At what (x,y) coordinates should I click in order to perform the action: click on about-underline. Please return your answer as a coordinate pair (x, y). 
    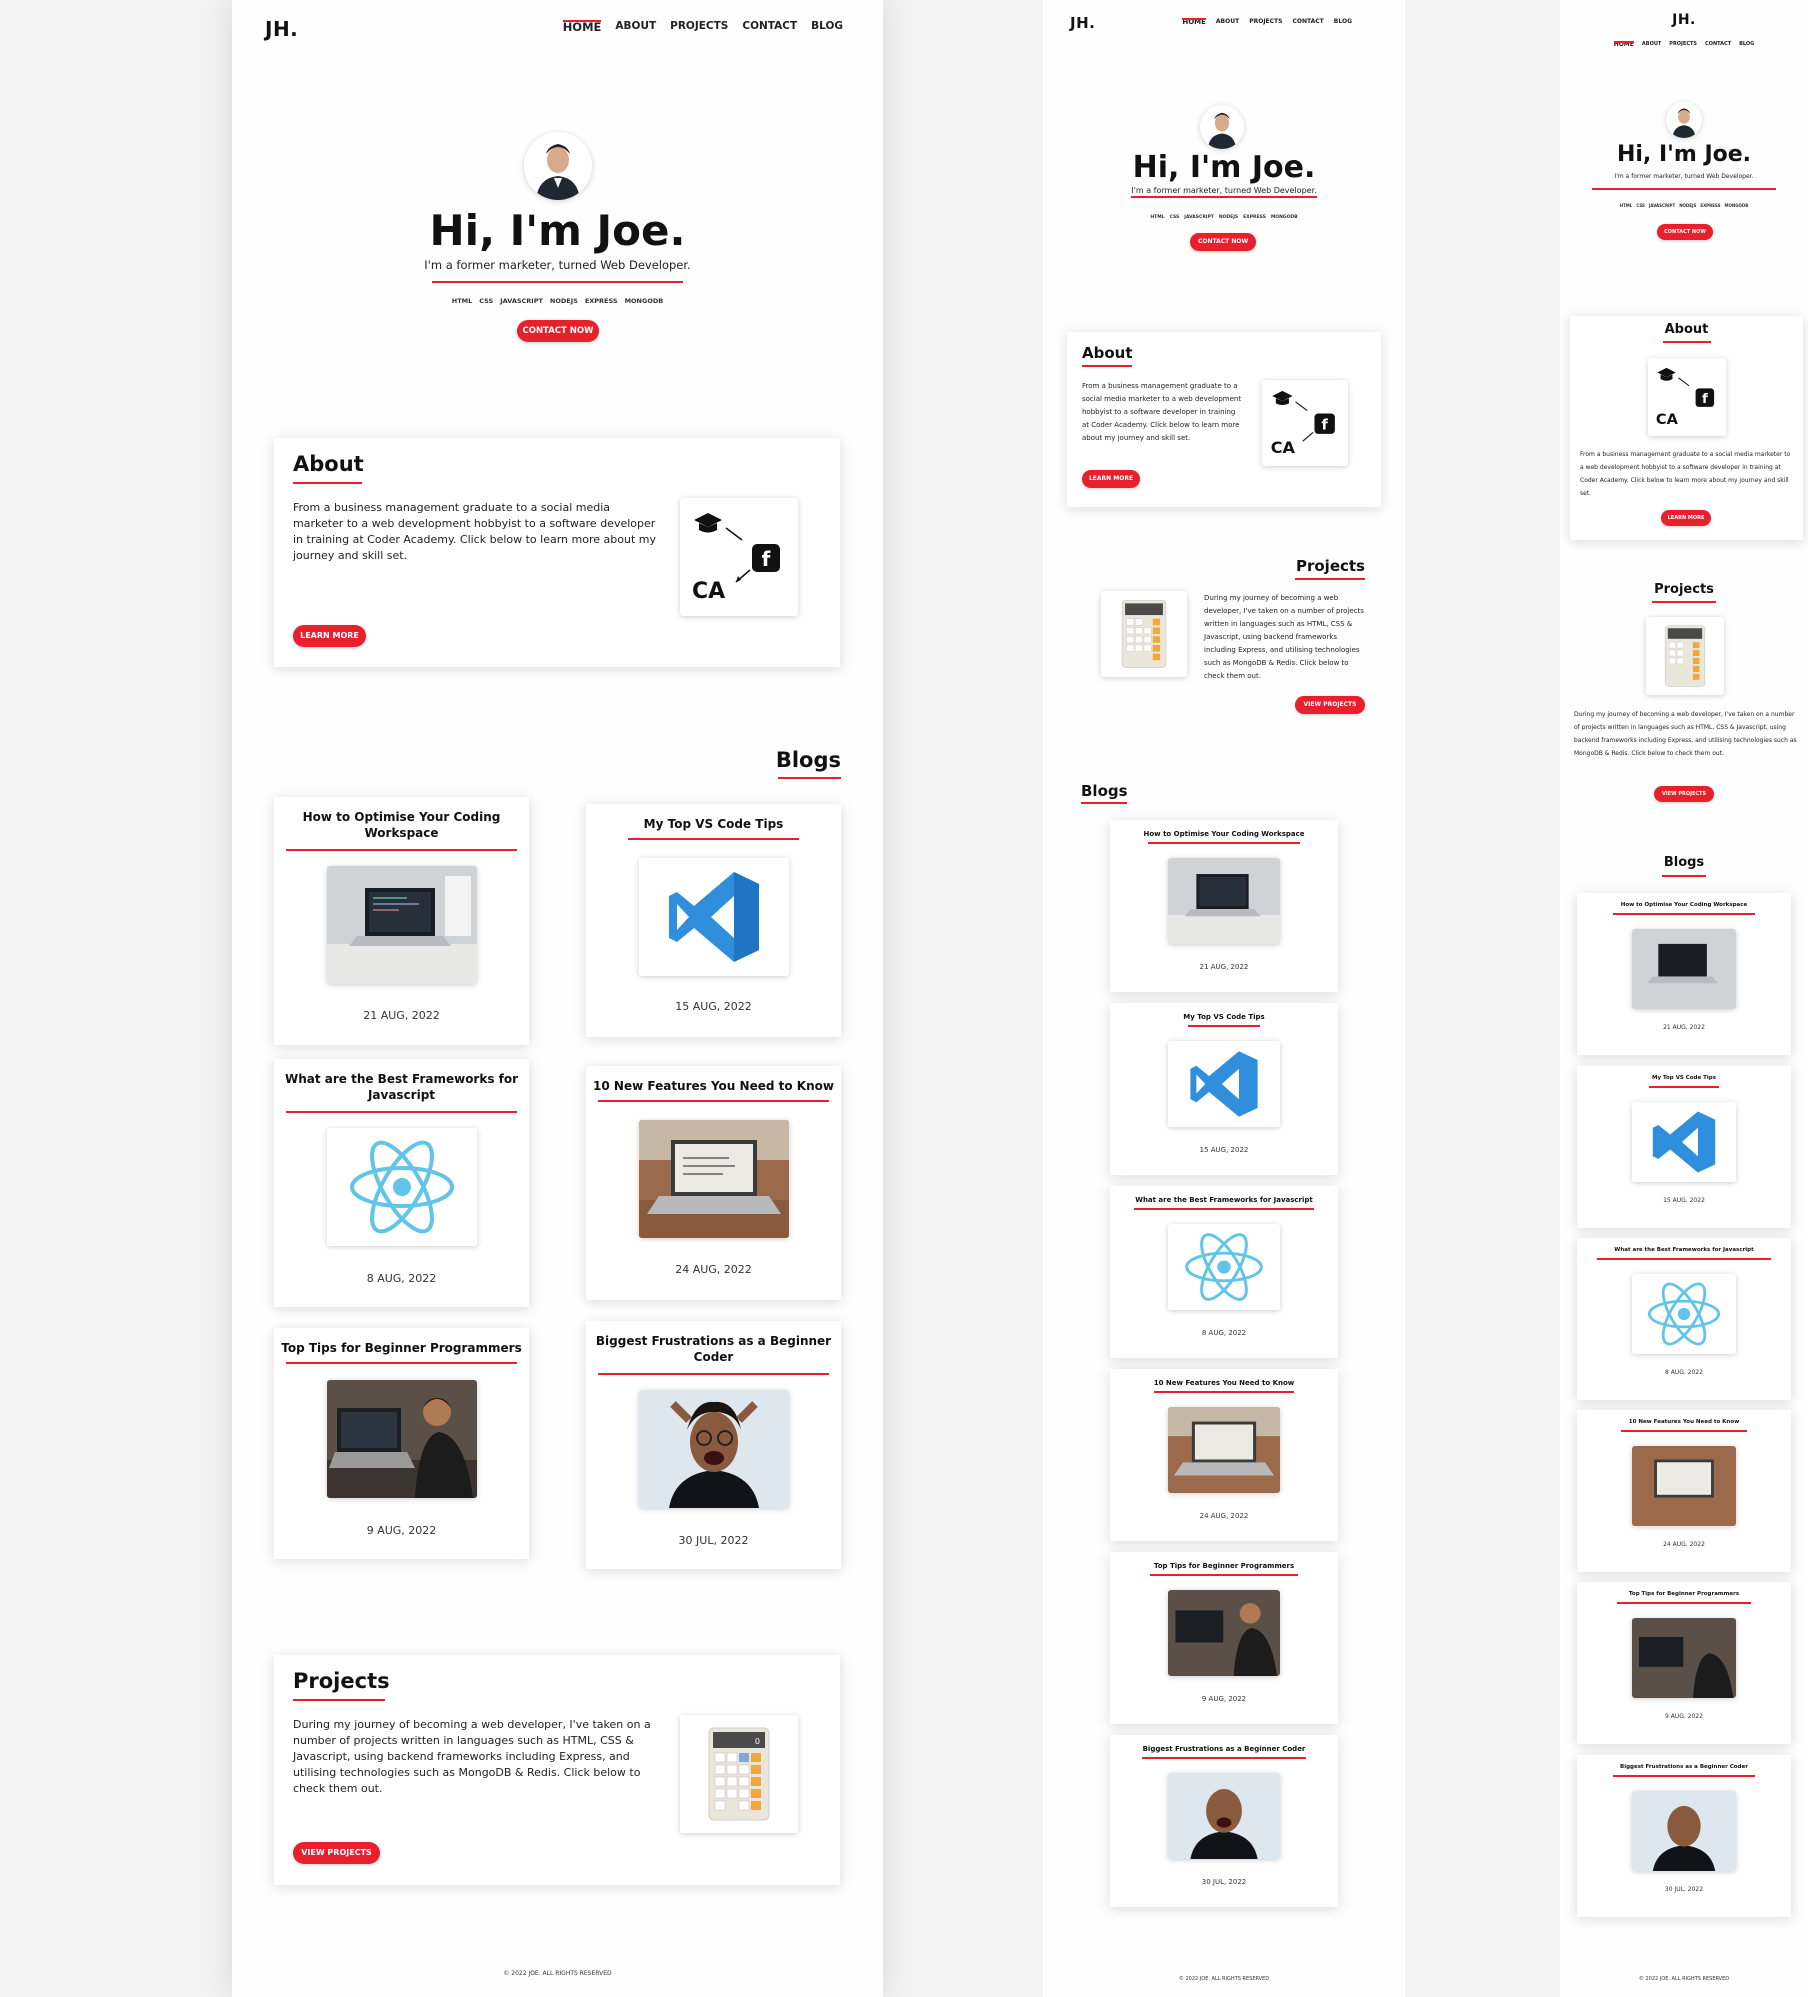
    Looking at the image, I should click on (327, 483).